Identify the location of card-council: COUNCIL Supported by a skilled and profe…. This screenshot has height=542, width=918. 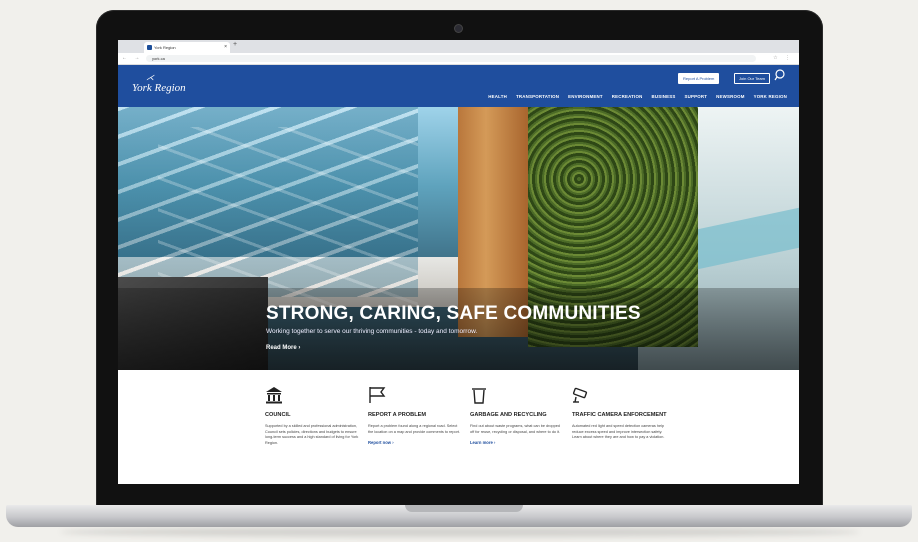
(312, 408).